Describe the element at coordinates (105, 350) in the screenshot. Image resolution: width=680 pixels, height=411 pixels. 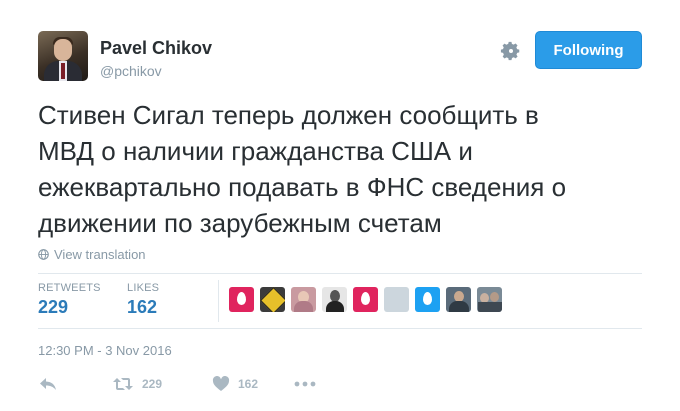
I see `tweet-timestamp: 12:30 PM - 3 Nov 2016` at that location.